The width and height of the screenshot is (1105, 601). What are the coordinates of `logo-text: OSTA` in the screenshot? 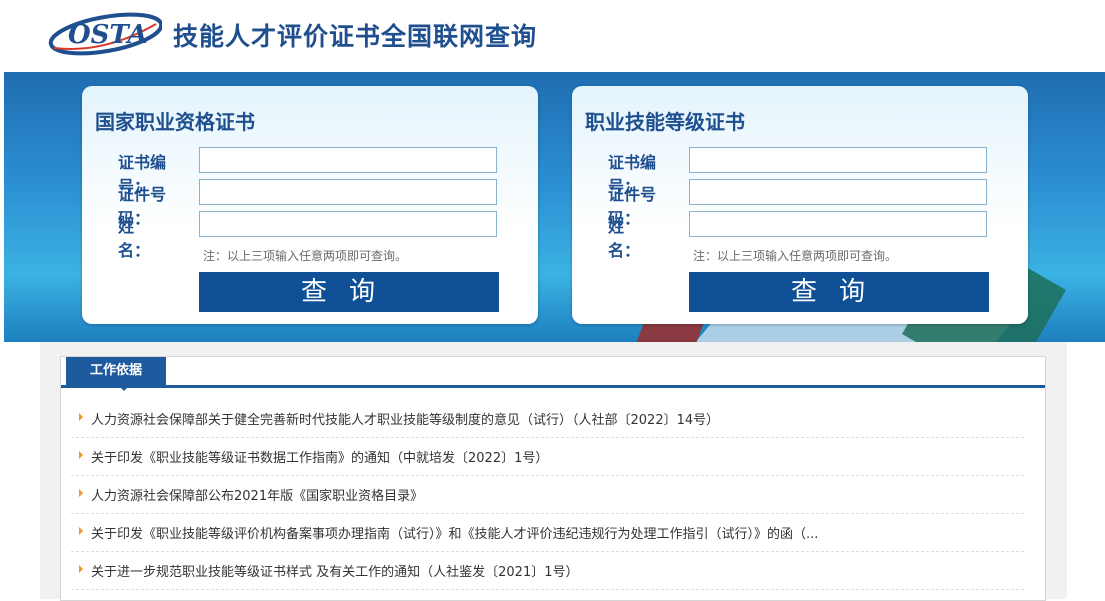 It's located at (108, 35).